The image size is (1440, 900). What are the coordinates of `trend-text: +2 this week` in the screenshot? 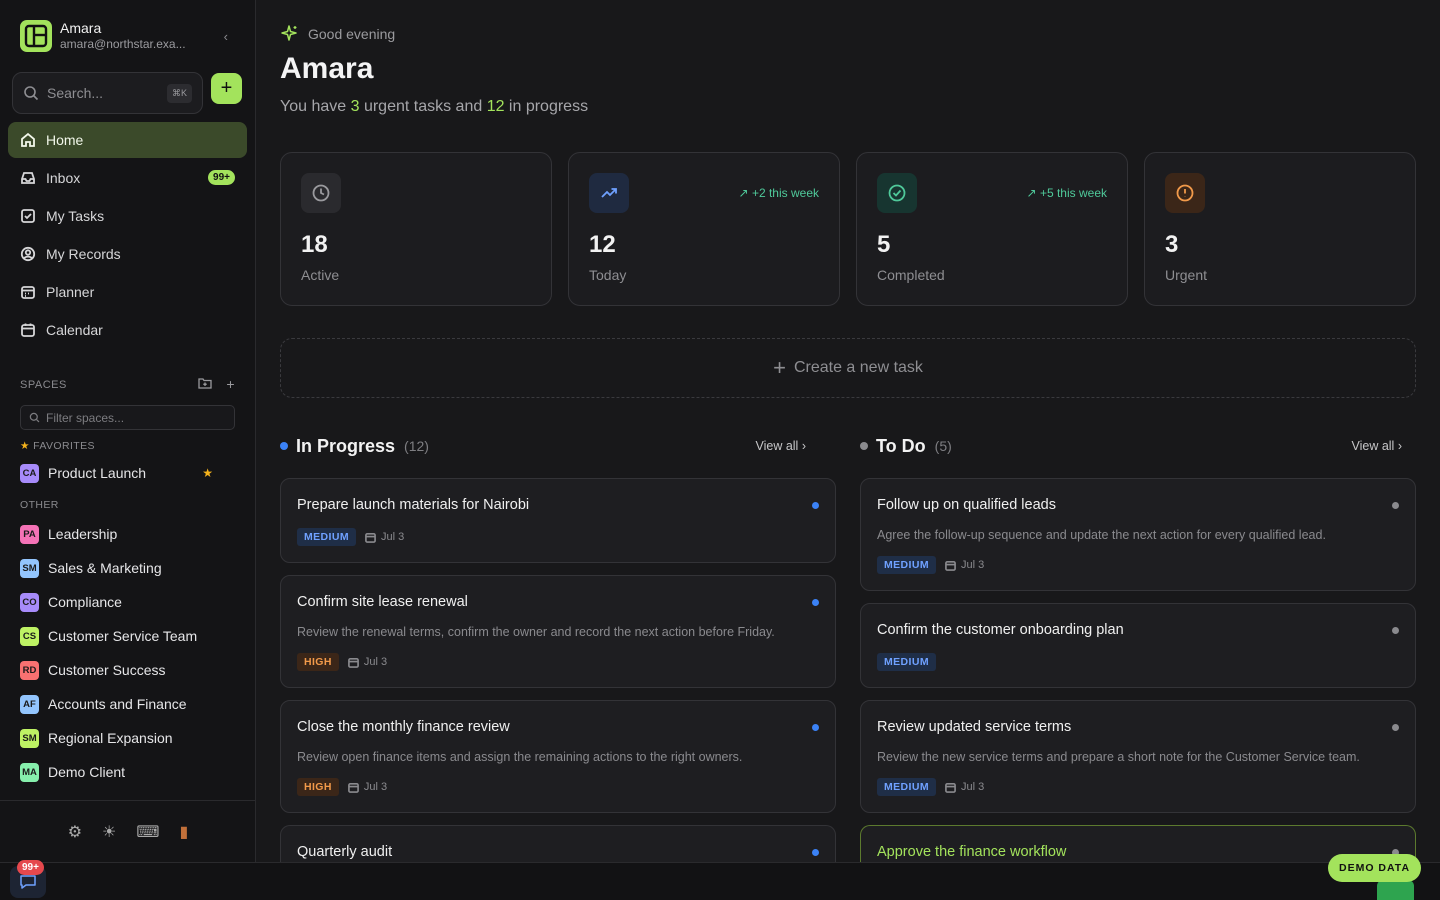 It's located at (785, 193).